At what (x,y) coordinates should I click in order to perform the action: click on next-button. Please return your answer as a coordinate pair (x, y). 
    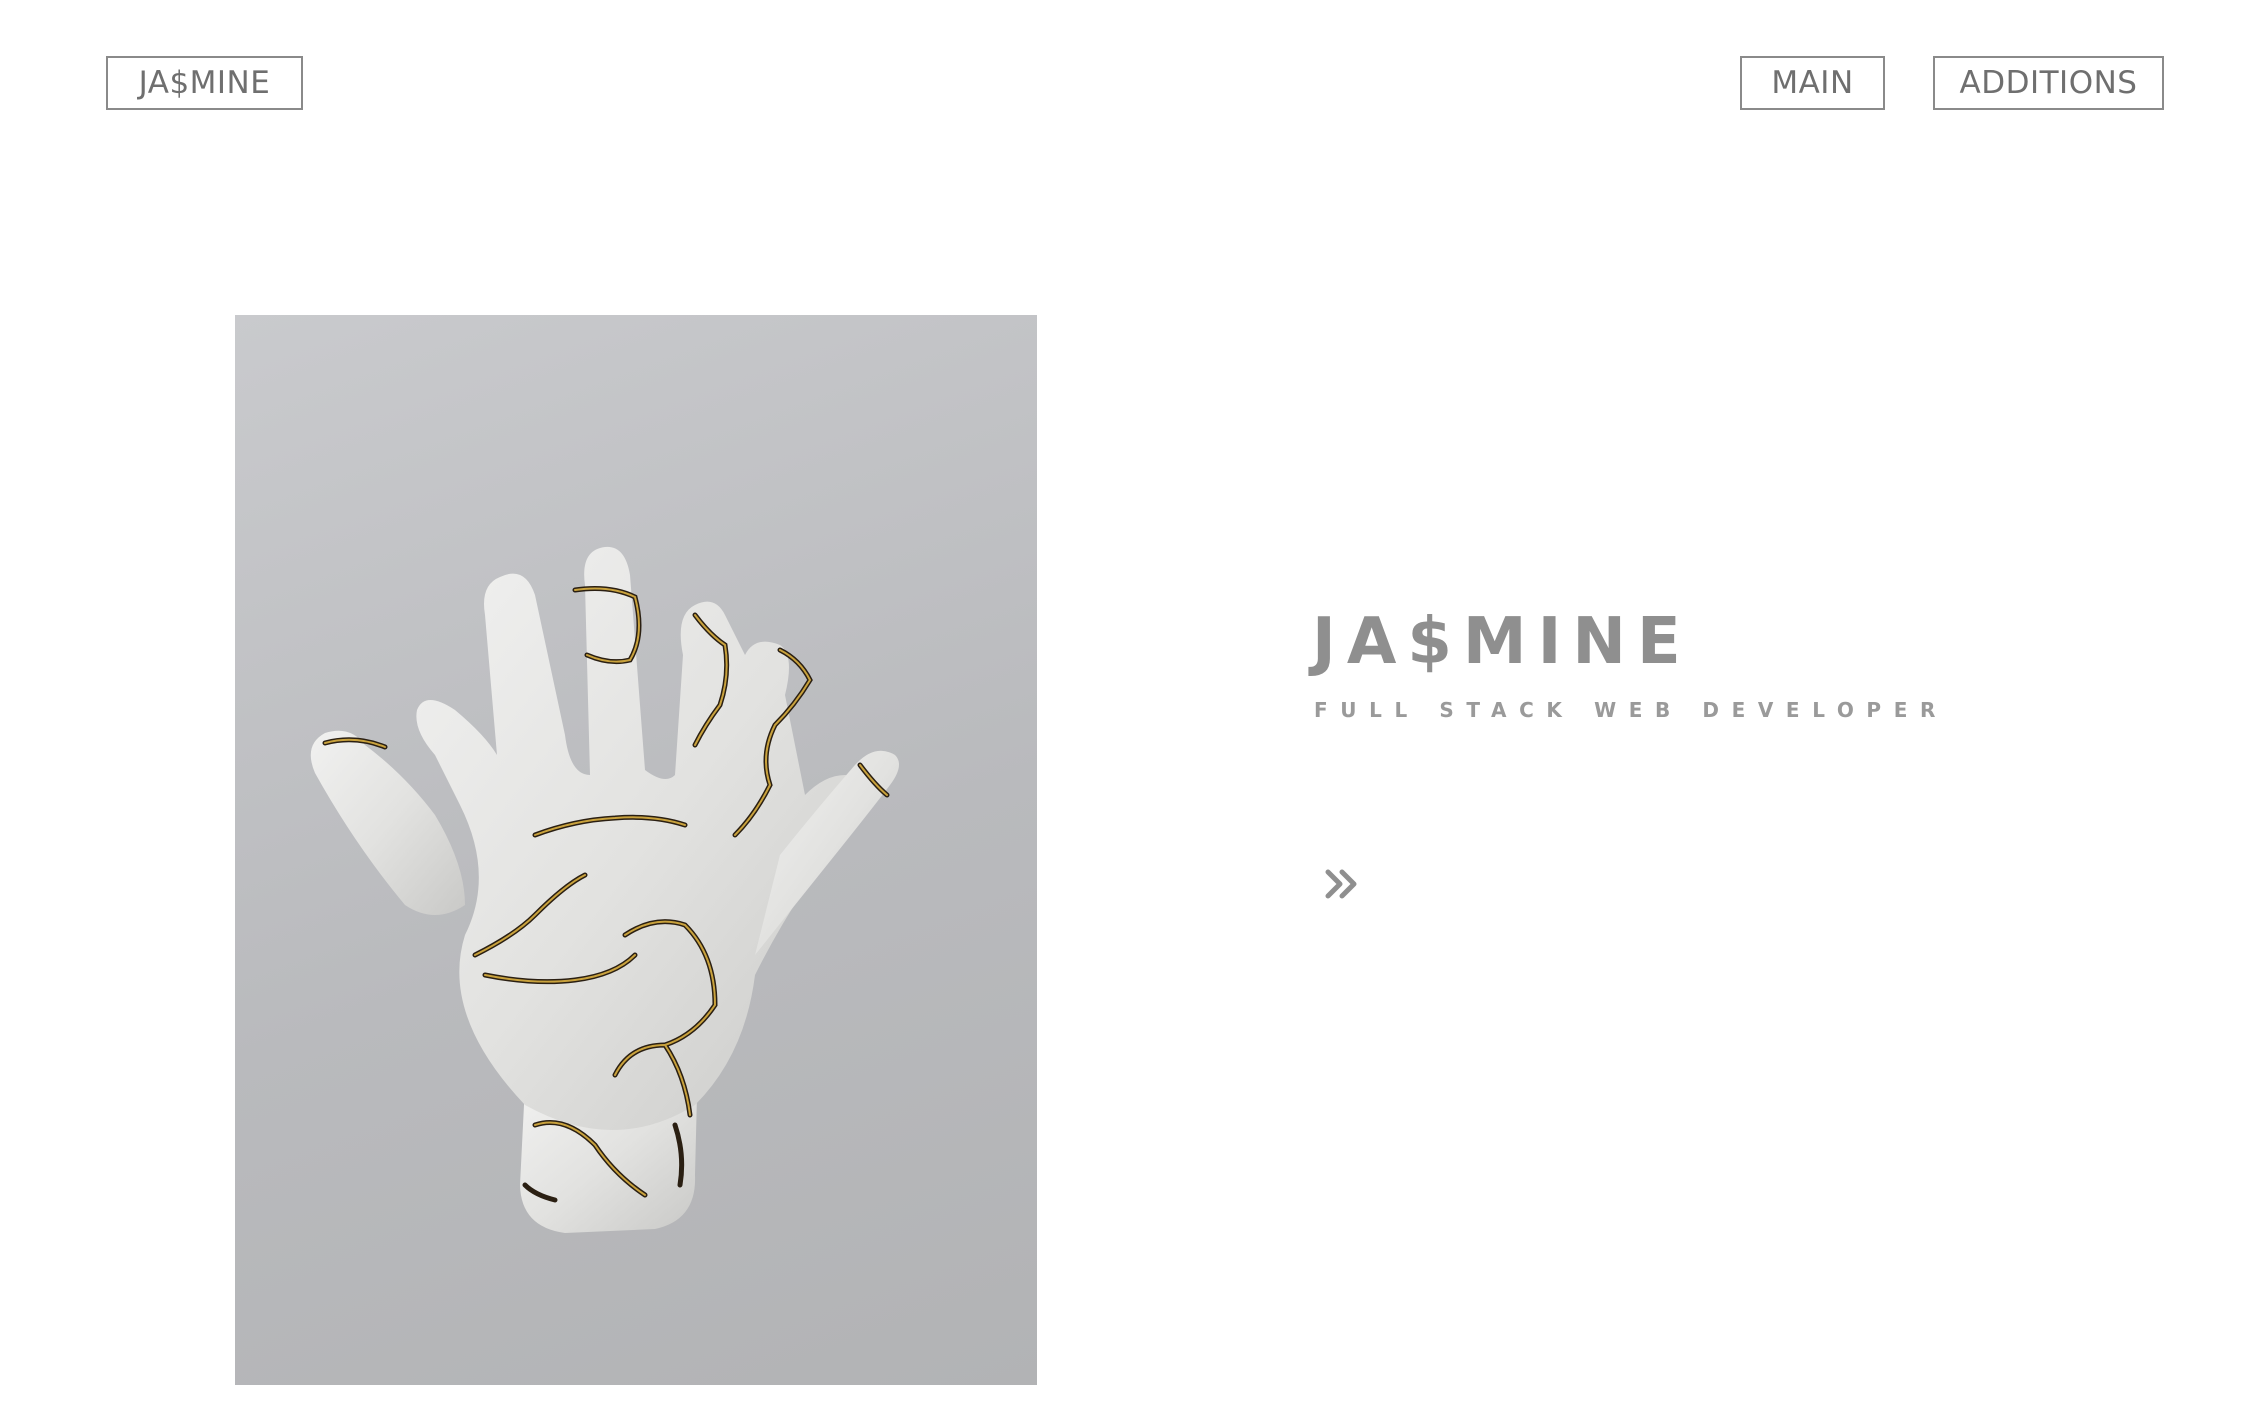
    Looking at the image, I should click on (1343, 885).